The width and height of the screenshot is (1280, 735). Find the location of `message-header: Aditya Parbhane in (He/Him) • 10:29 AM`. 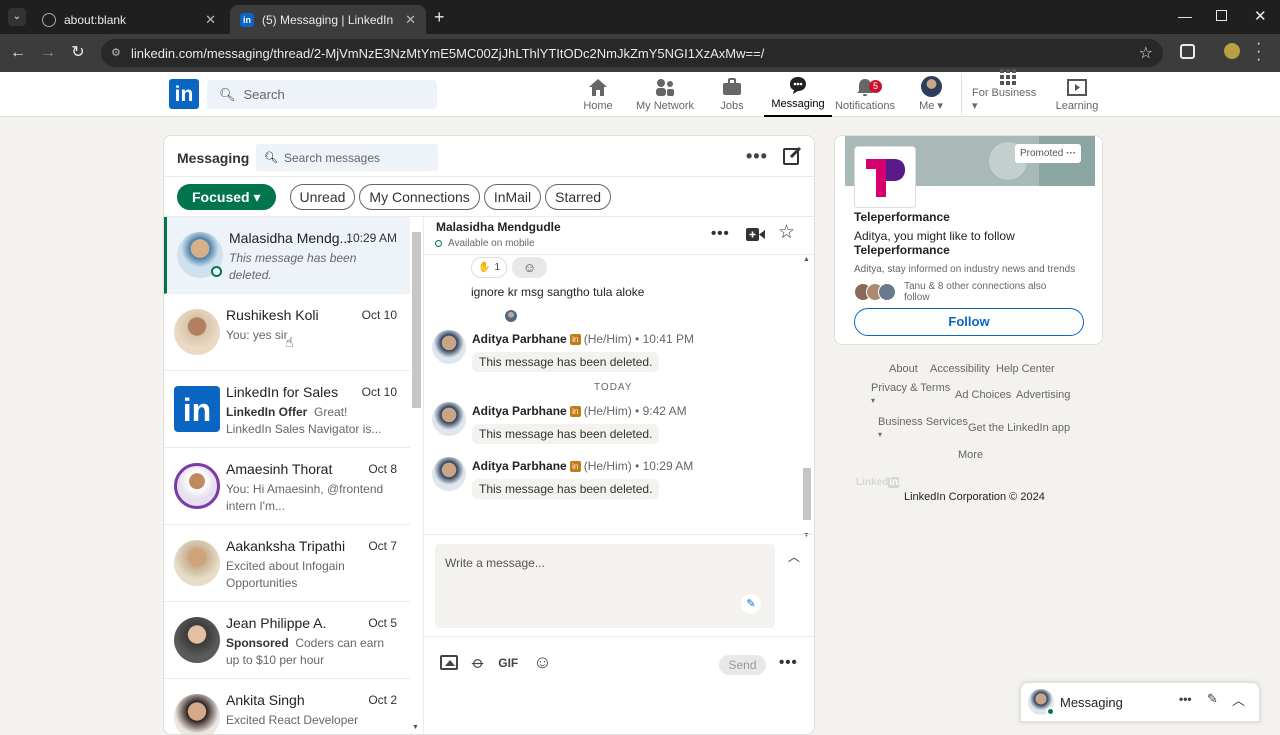

message-header: Aditya Parbhane in (He/Him) • 10:29 AM is located at coordinates (583, 466).